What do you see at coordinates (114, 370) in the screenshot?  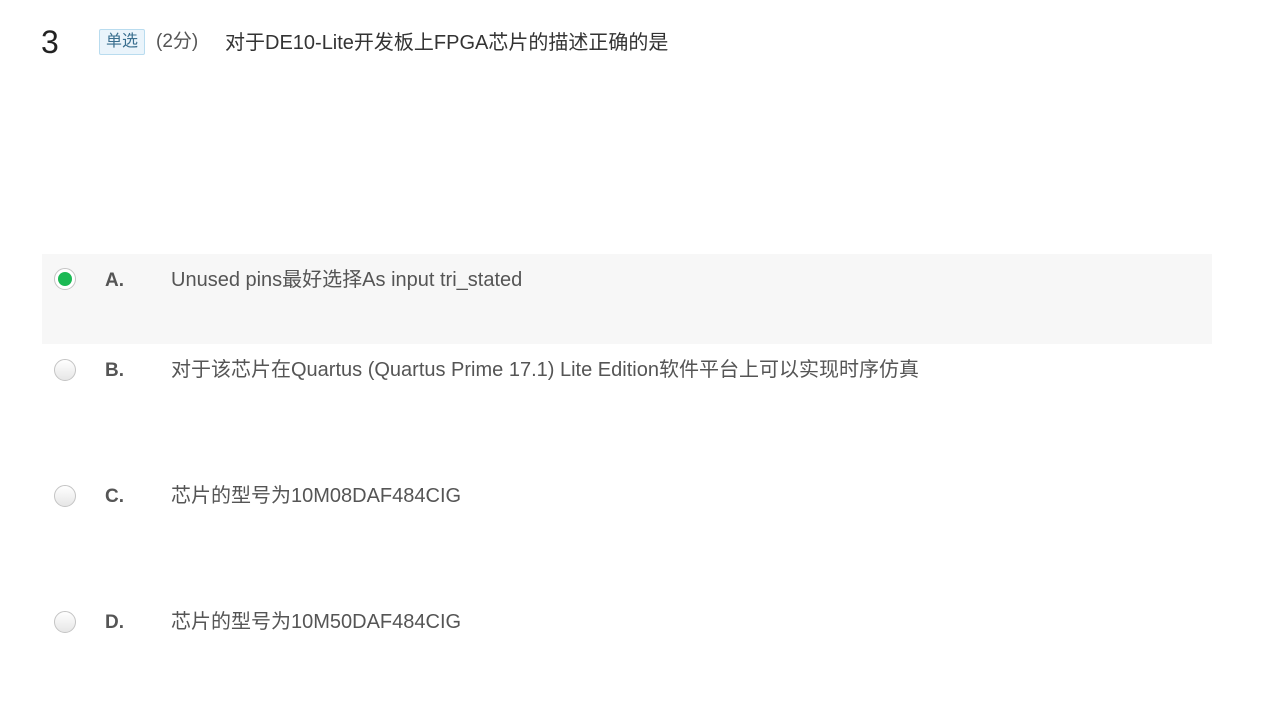 I see `option-b-letter: B.` at bounding box center [114, 370].